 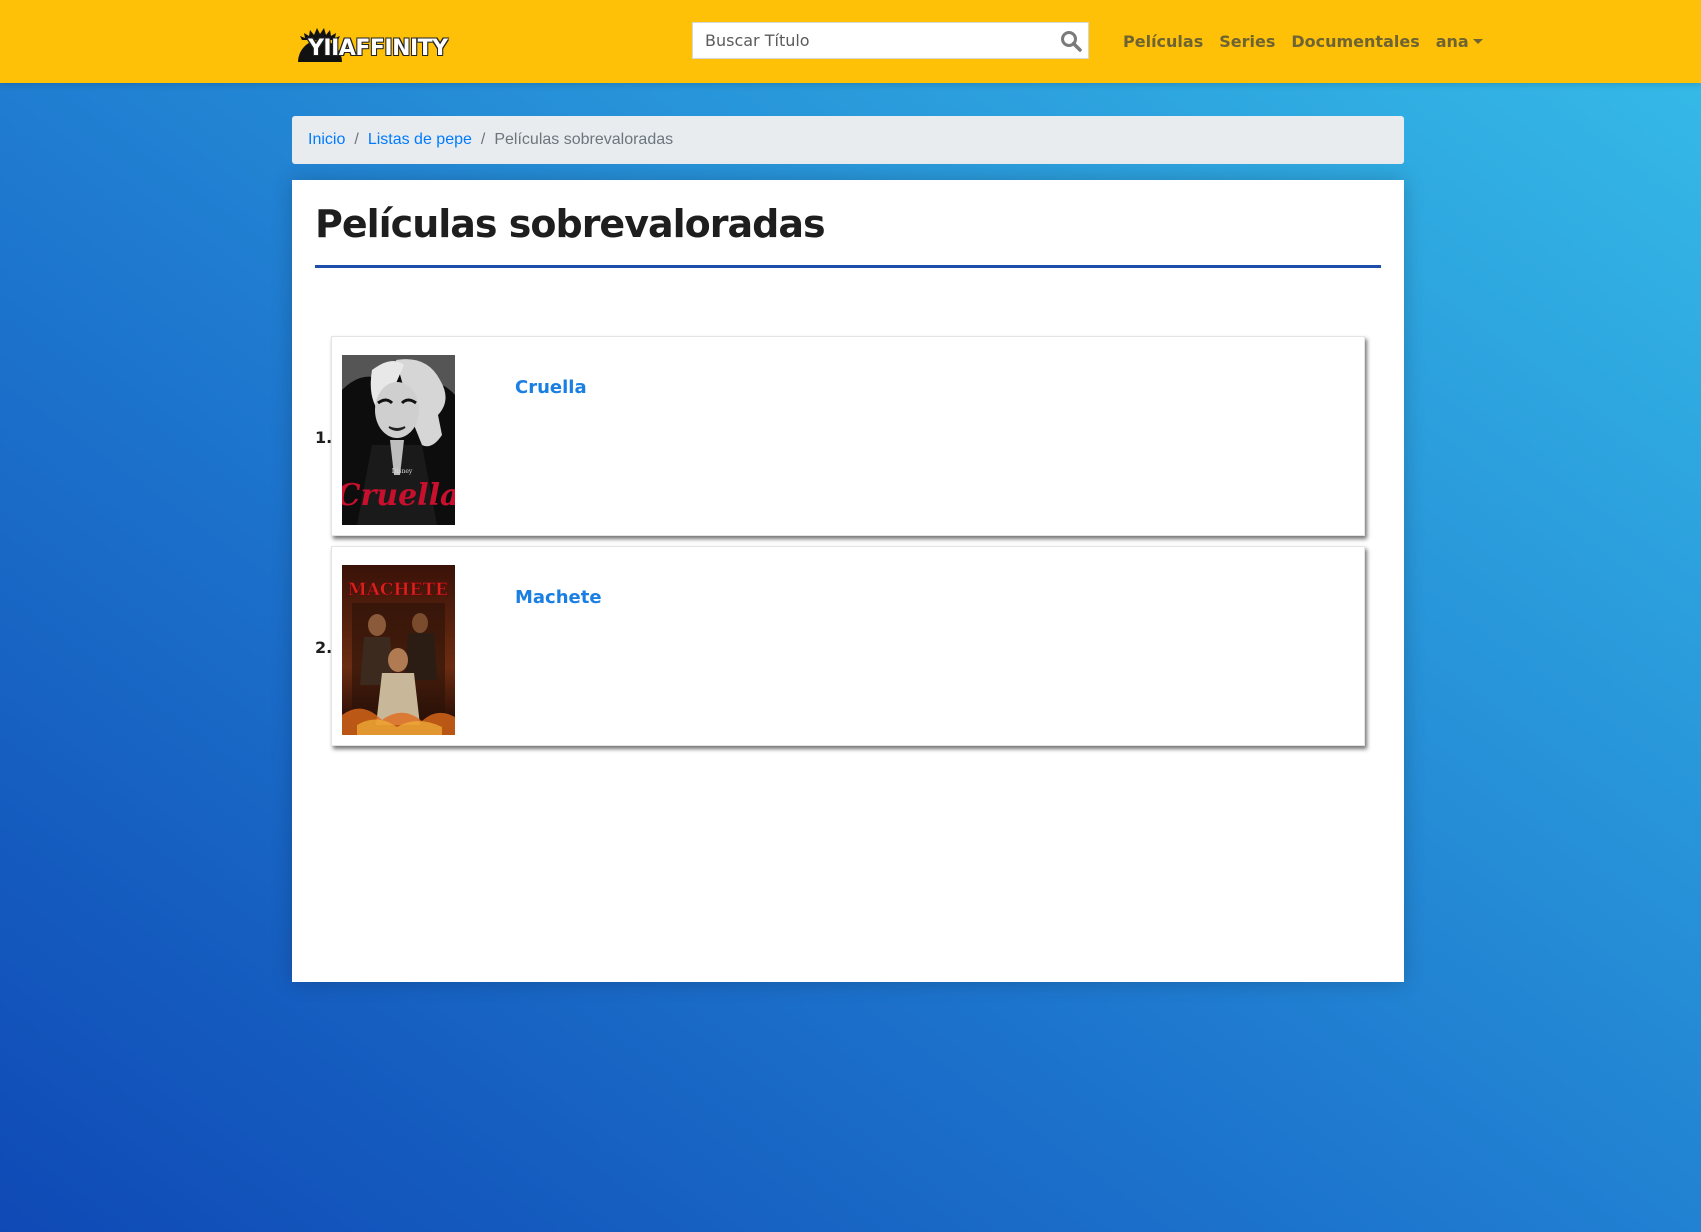 I want to click on nav-series: Series, so click(x=1247, y=41).